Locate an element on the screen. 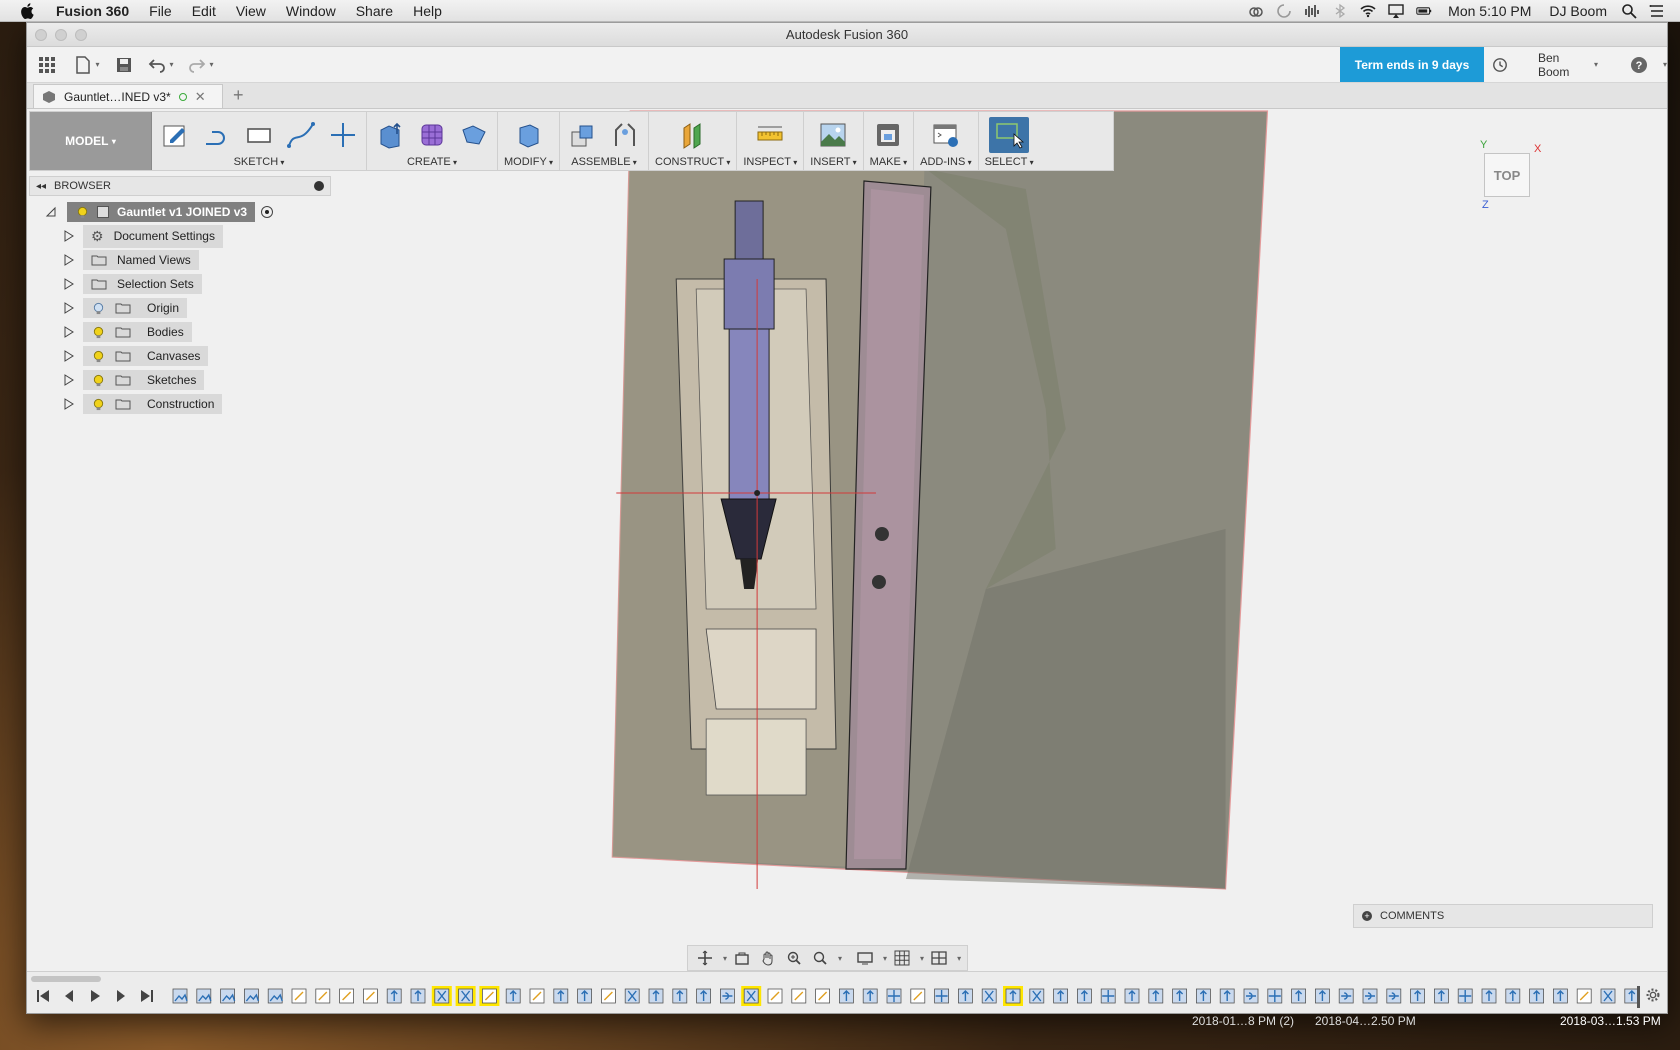  timeline-feature-strip is located at coordinates (909, 997).